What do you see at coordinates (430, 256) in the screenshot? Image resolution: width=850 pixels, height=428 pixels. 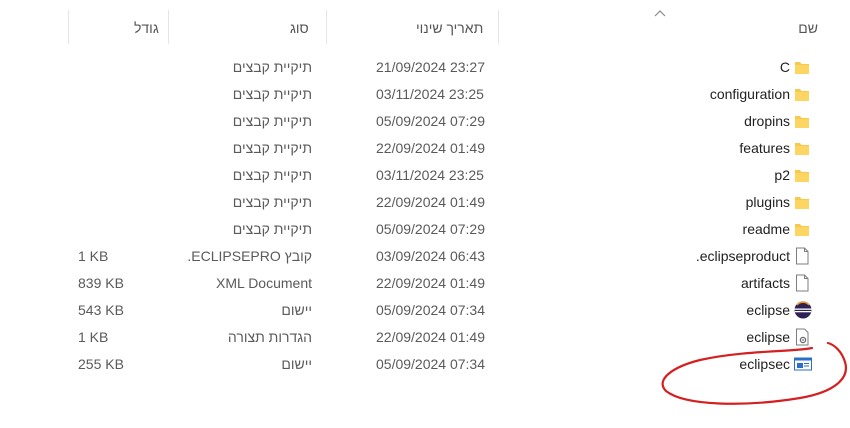 I see `file-modified-date: 03/09/2024 06:43` at bounding box center [430, 256].